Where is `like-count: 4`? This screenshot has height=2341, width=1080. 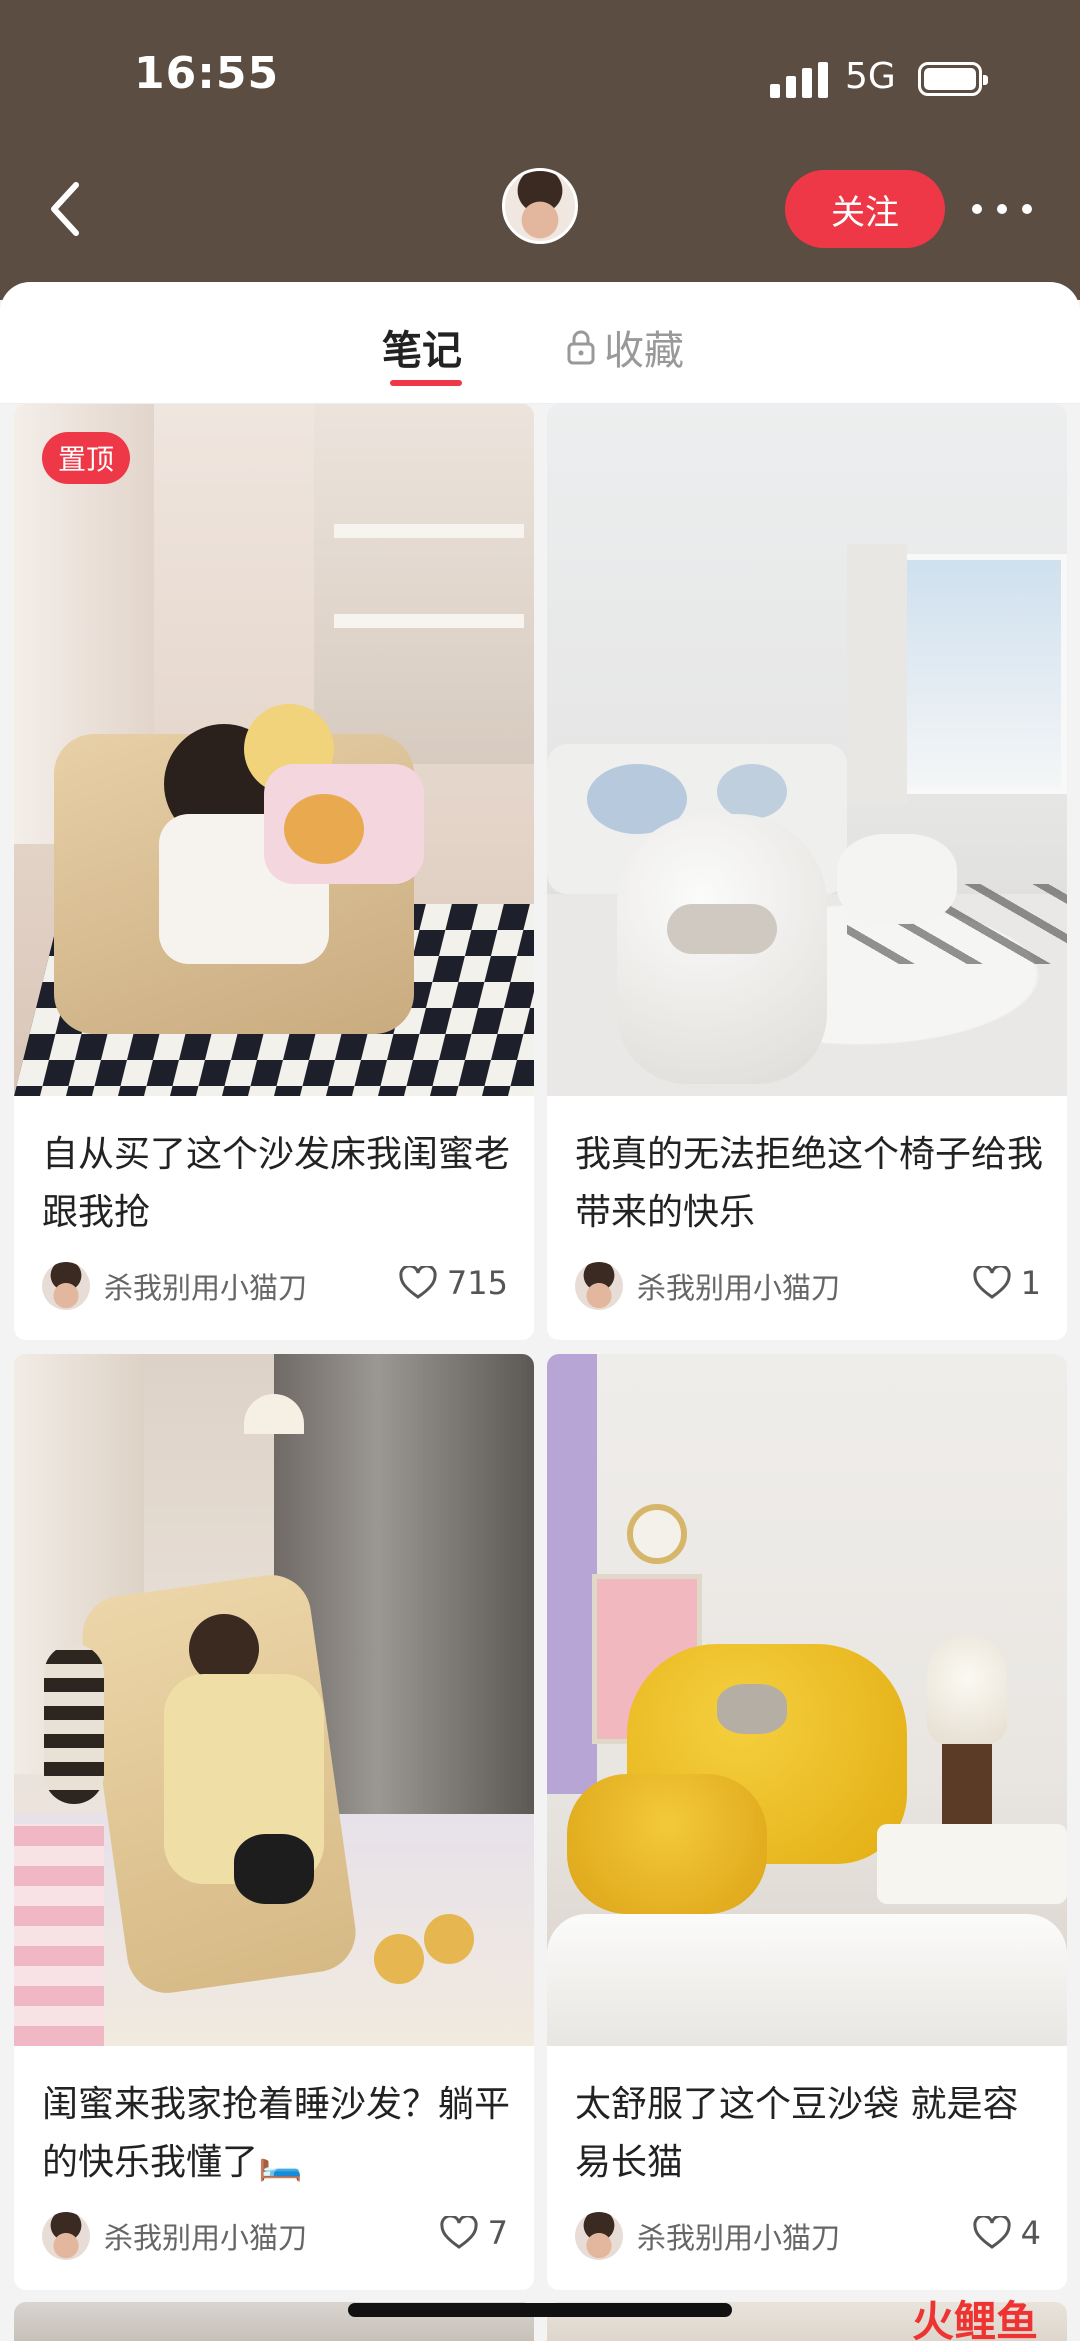
like-count: 4 is located at coordinates (1030, 2233).